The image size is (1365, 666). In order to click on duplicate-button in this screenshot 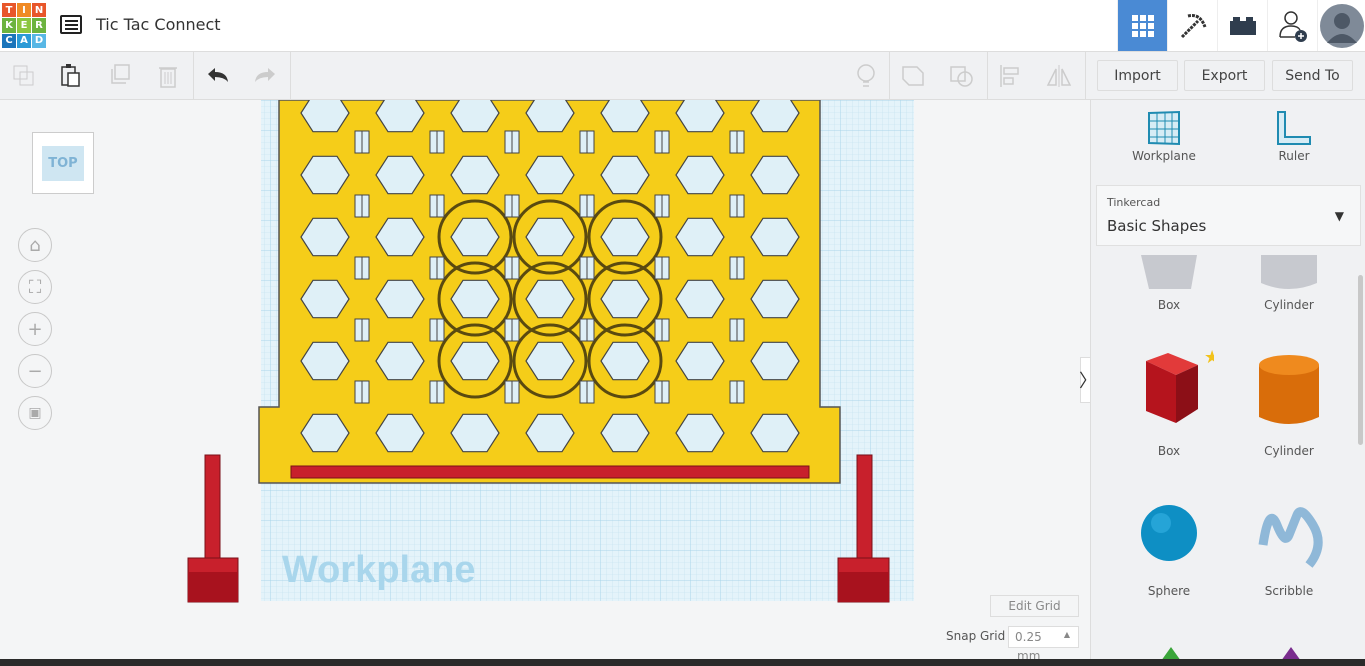, I will do `click(120, 76)`.